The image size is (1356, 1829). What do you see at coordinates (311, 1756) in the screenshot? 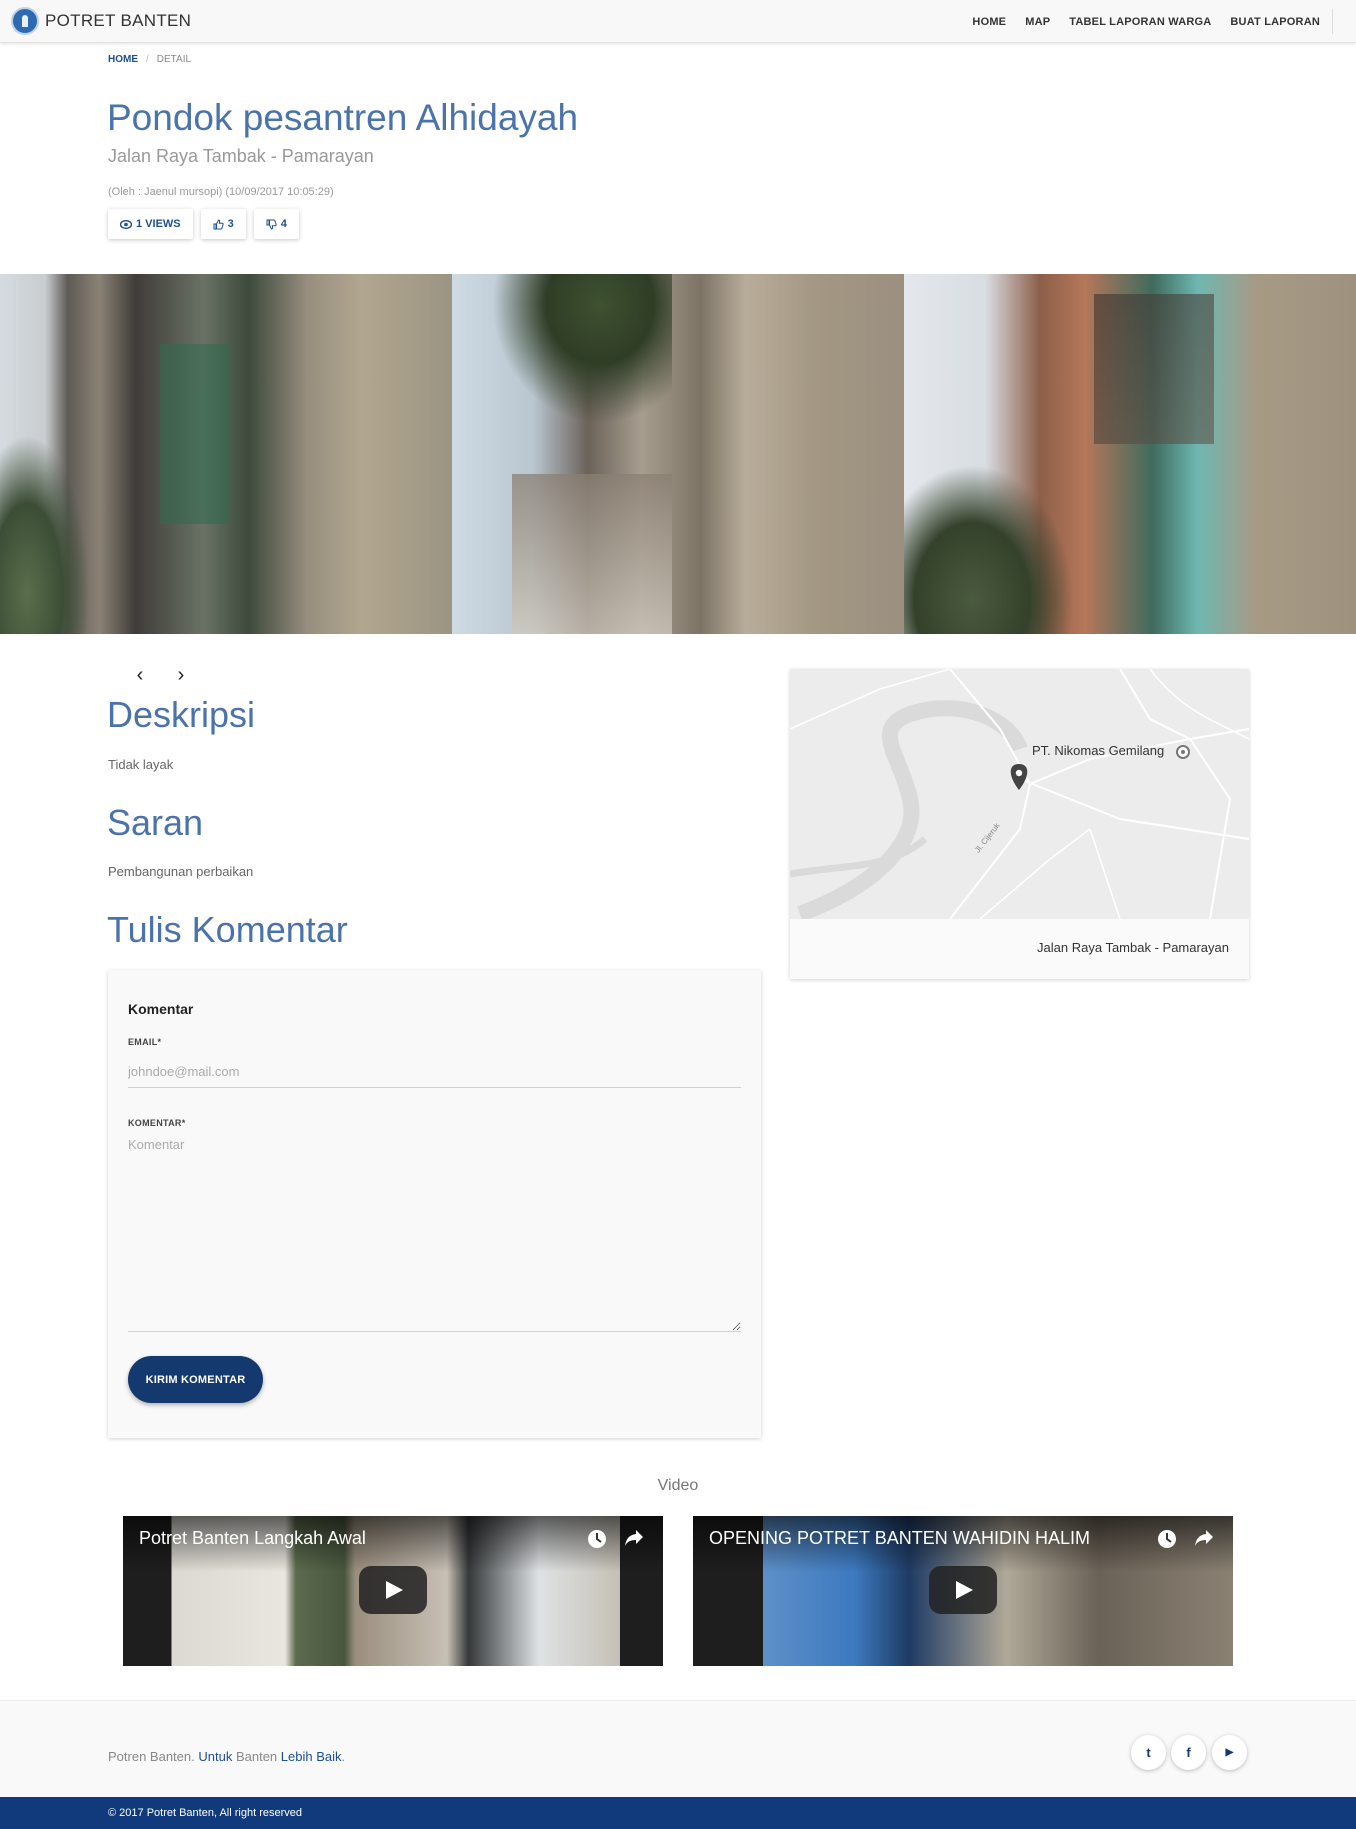
I see `tagline-highlight: Lebih Baik` at bounding box center [311, 1756].